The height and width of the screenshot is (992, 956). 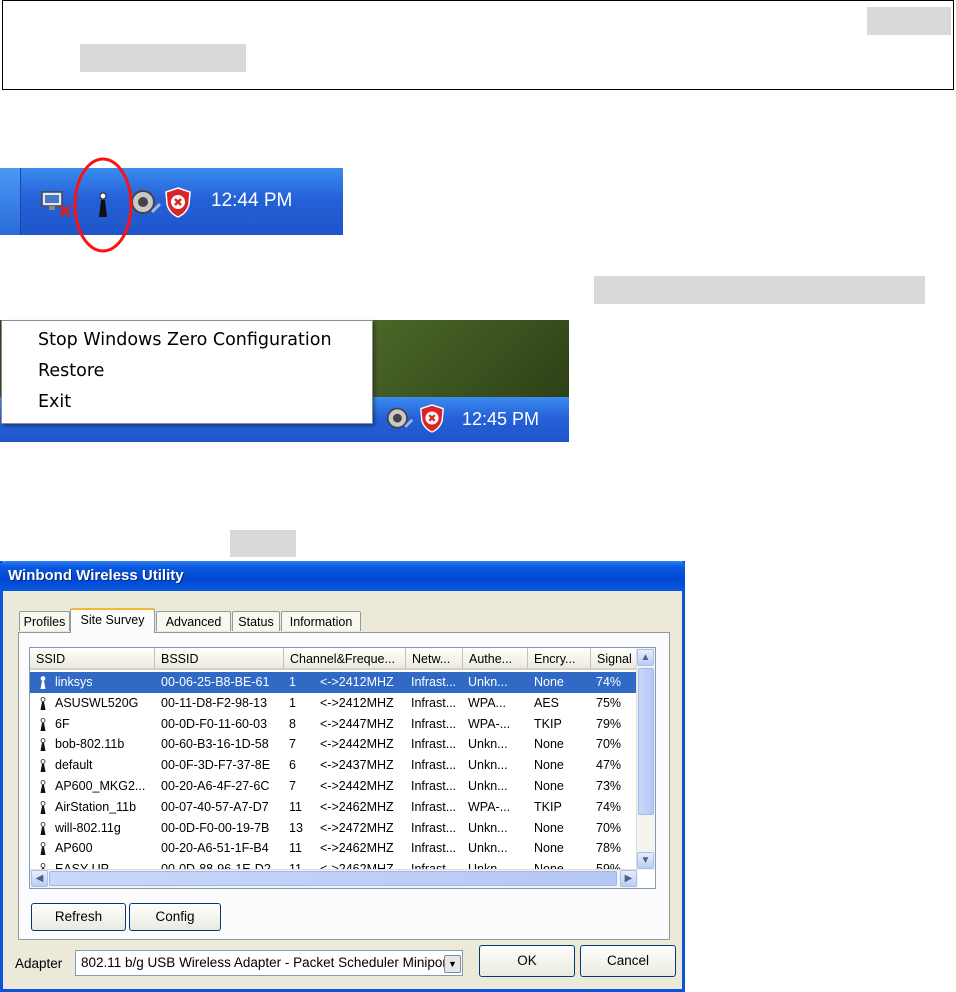 What do you see at coordinates (609, 848) in the screenshot?
I see `cell-signal: 78%` at bounding box center [609, 848].